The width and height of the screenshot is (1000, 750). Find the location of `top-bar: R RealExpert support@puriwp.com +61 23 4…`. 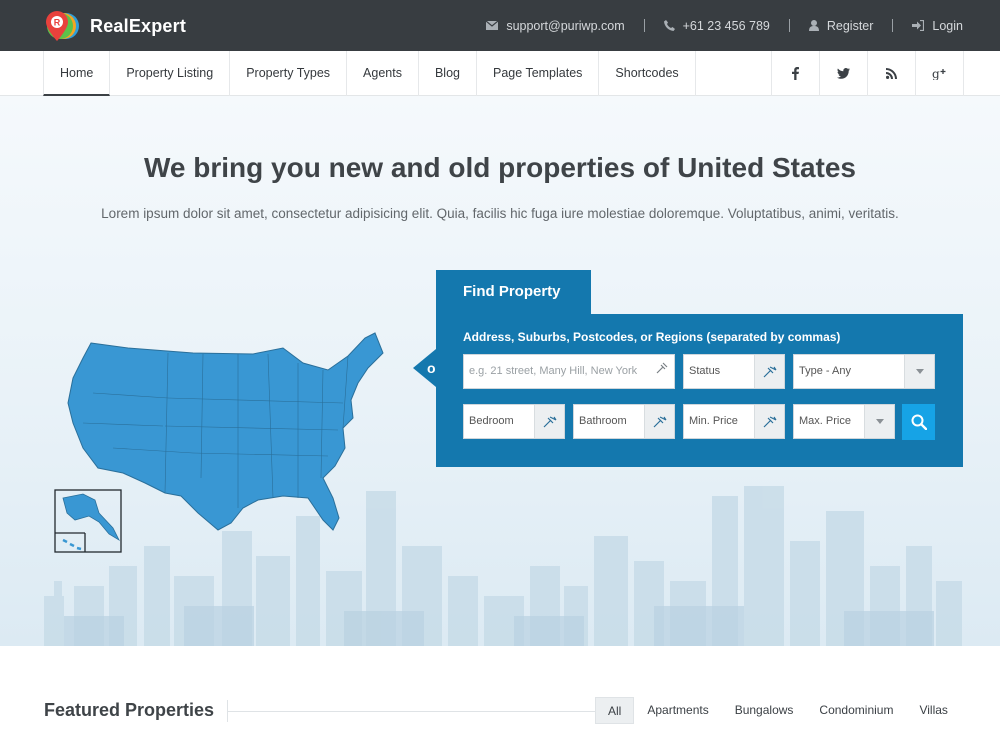

top-bar: R RealExpert support@puriwp.com +61 23 4… is located at coordinates (500, 25).